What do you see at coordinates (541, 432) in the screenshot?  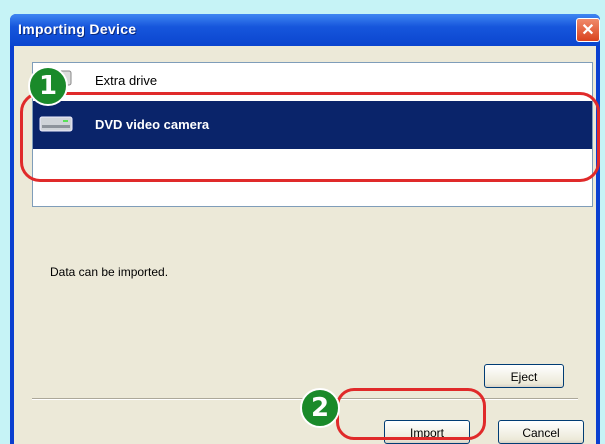 I see `cancel-button: Cancel` at bounding box center [541, 432].